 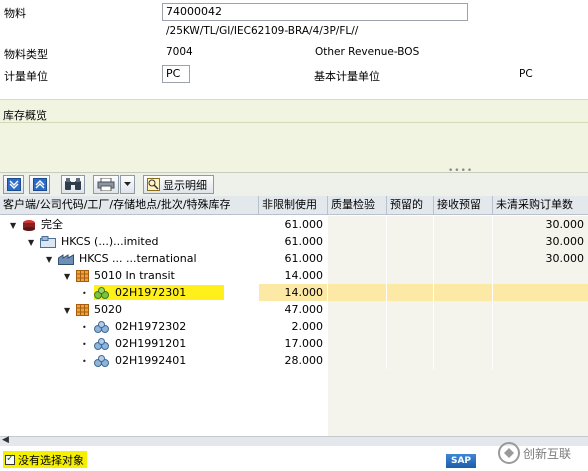 I want to click on table-row: • 02H1991201 17.000, so click(x=294, y=343).